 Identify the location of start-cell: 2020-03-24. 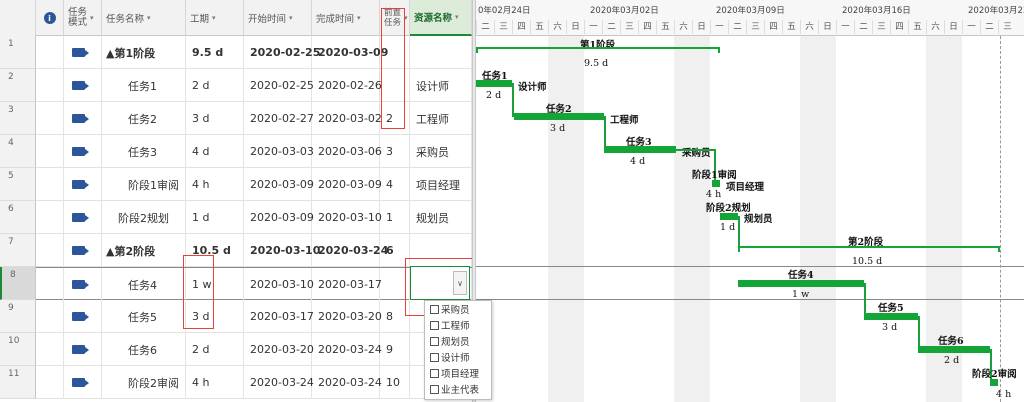
(279, 382).